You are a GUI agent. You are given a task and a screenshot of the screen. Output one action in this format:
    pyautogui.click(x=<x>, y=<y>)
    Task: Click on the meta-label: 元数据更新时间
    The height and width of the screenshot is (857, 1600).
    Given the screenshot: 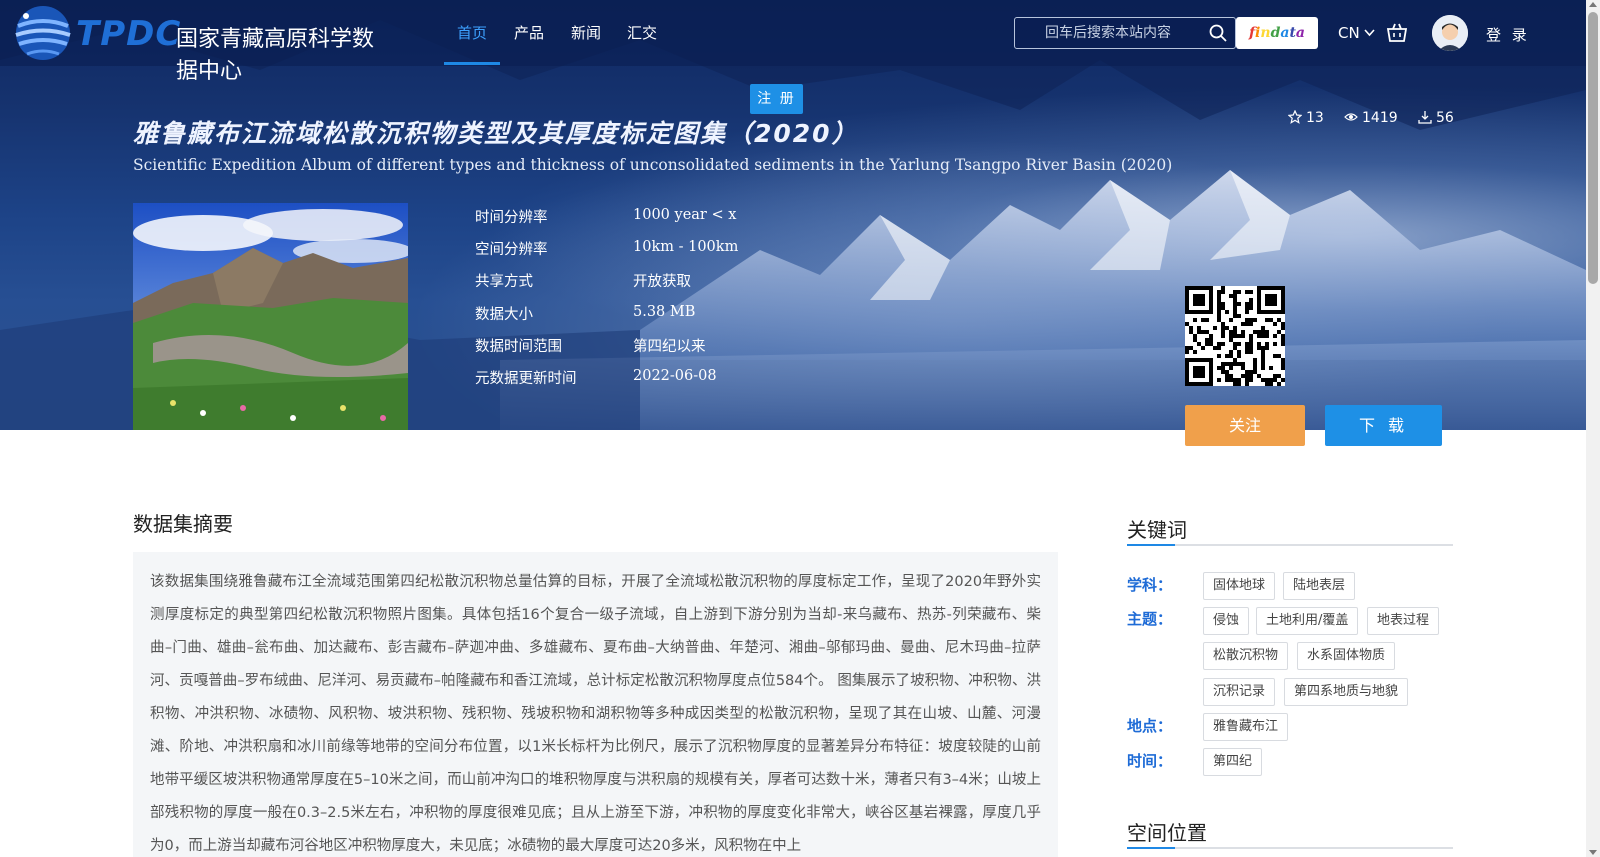 What is the action you would take?
    pyautogui.click(x=526, y=379)
    